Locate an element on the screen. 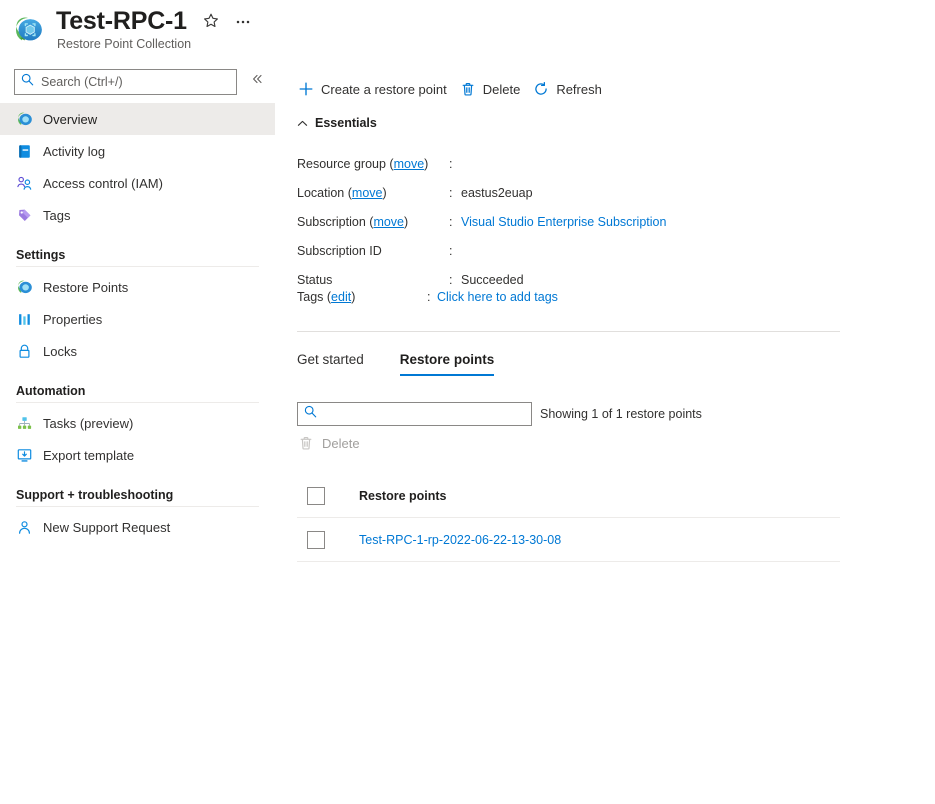 The height and width of the screenshot is (804, 935). sidebar-item-label: New Support Request is located at coordinates (107, 527).